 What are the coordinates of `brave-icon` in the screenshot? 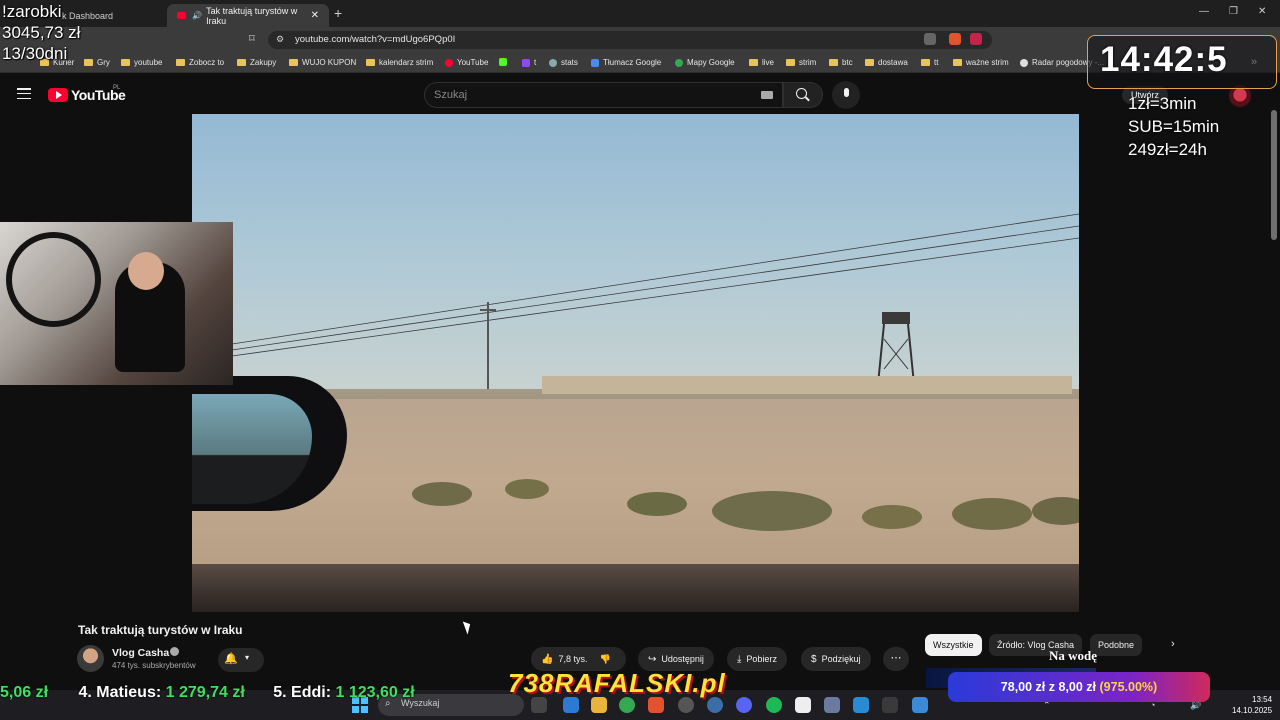 It's located at (656, 705).